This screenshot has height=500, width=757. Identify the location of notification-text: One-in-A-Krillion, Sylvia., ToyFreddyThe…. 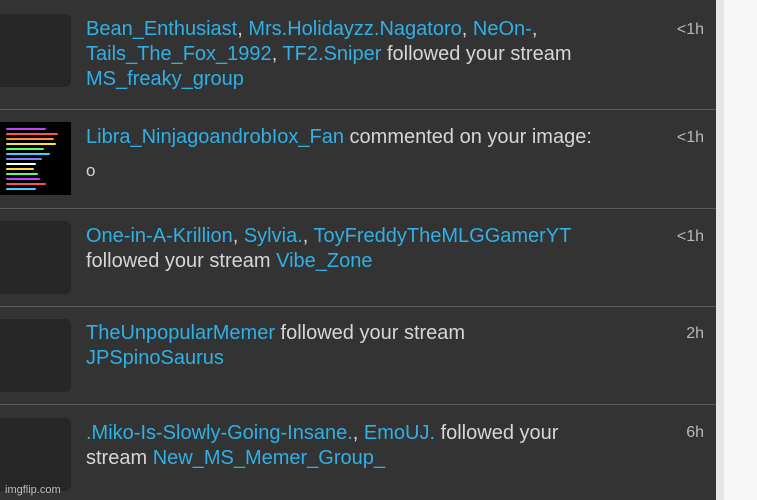
(371, 249).